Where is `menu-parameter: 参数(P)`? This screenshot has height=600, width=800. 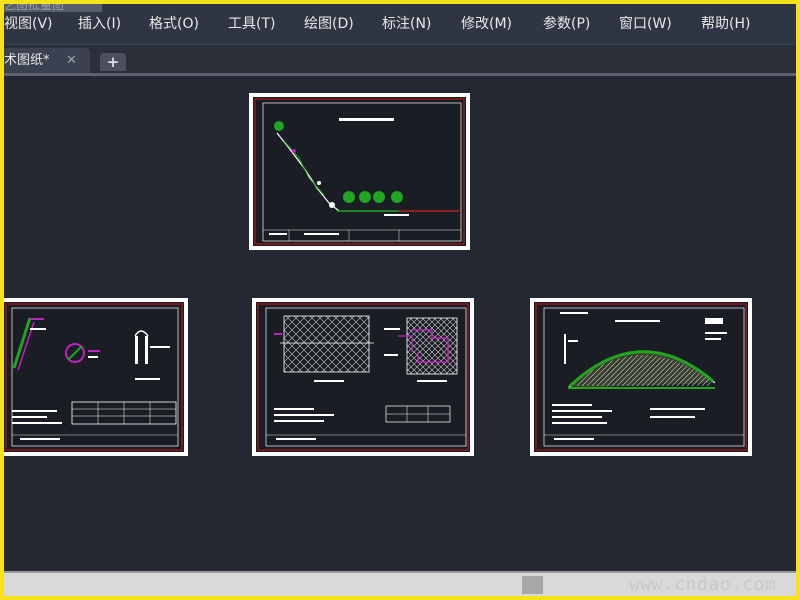 menu-parameter: 参数(P) is located at coordinates (566, 24).